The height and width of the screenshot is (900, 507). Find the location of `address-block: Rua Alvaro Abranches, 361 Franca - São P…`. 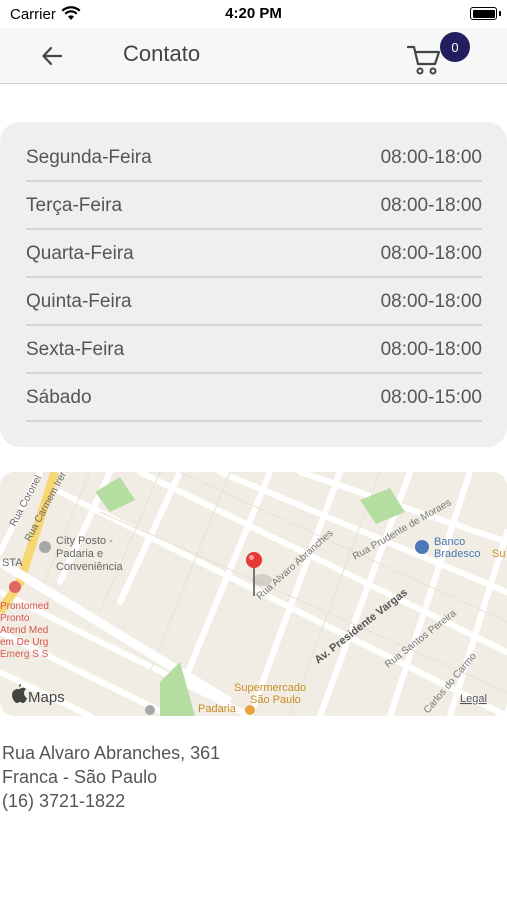

address-block: Rua Alvaro Abranches, 361 Franca - São P… is located at coordinates (111, 777).